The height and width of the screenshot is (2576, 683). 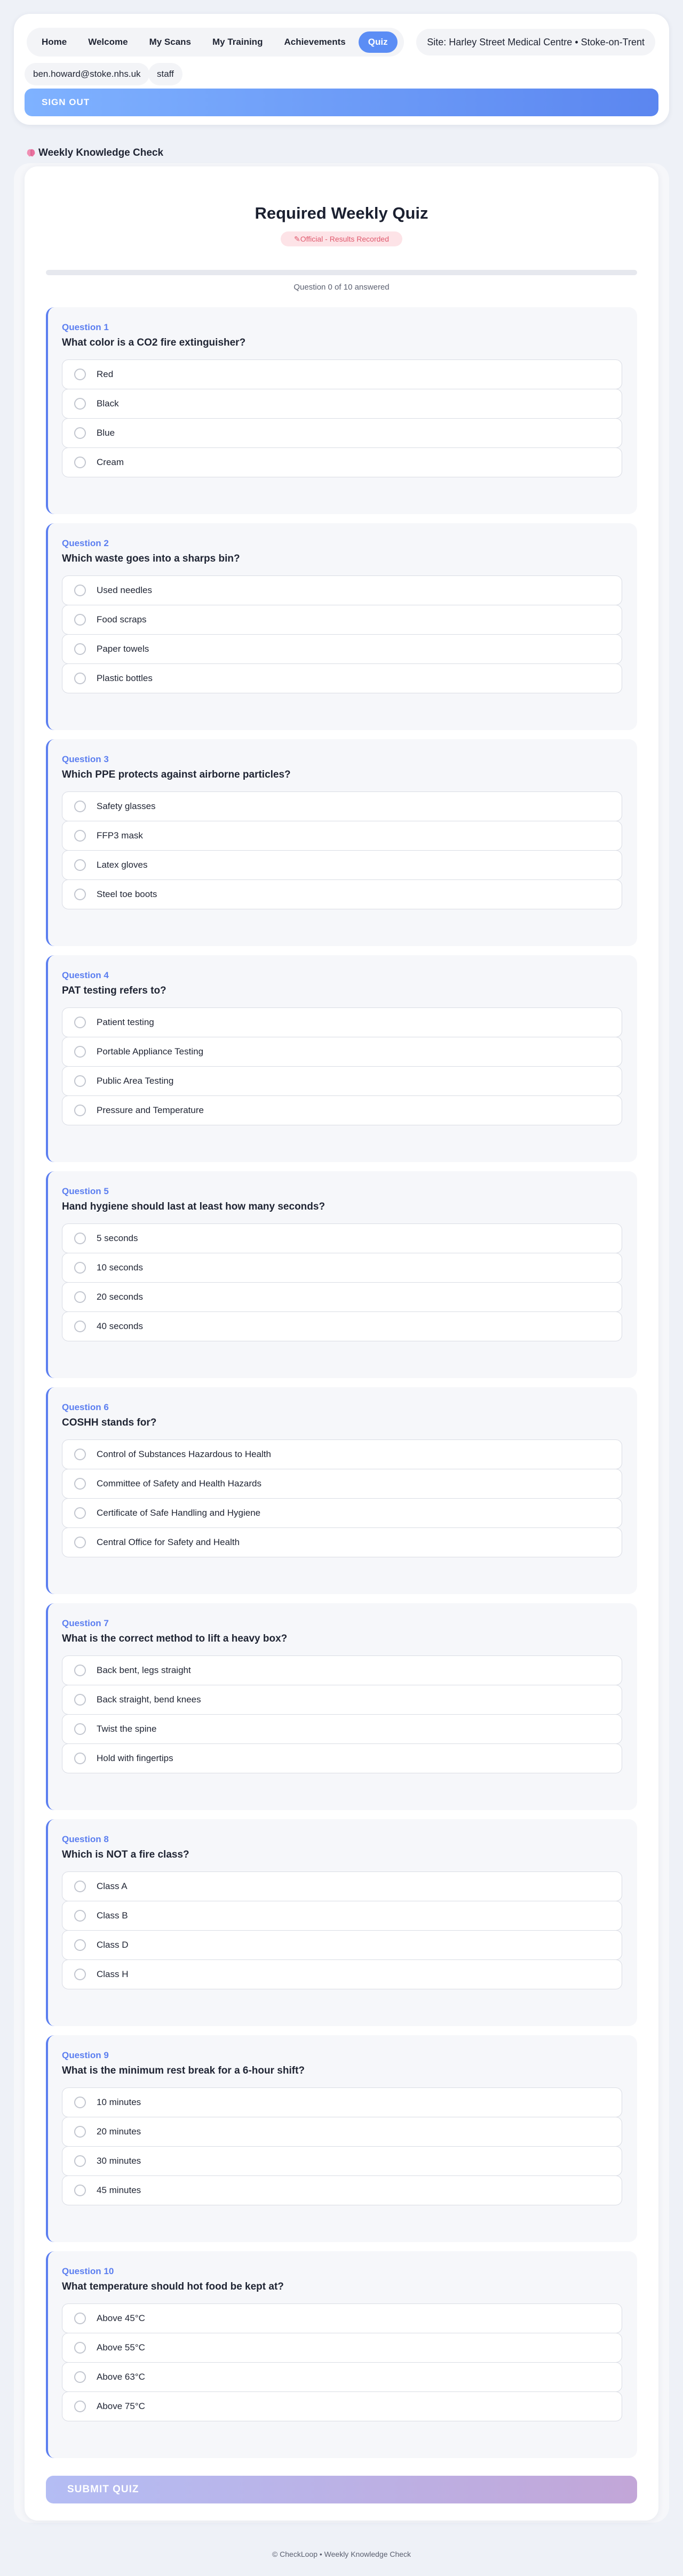 I want to click on answer-option: Twist the spine, so click(x=342, y=1729).